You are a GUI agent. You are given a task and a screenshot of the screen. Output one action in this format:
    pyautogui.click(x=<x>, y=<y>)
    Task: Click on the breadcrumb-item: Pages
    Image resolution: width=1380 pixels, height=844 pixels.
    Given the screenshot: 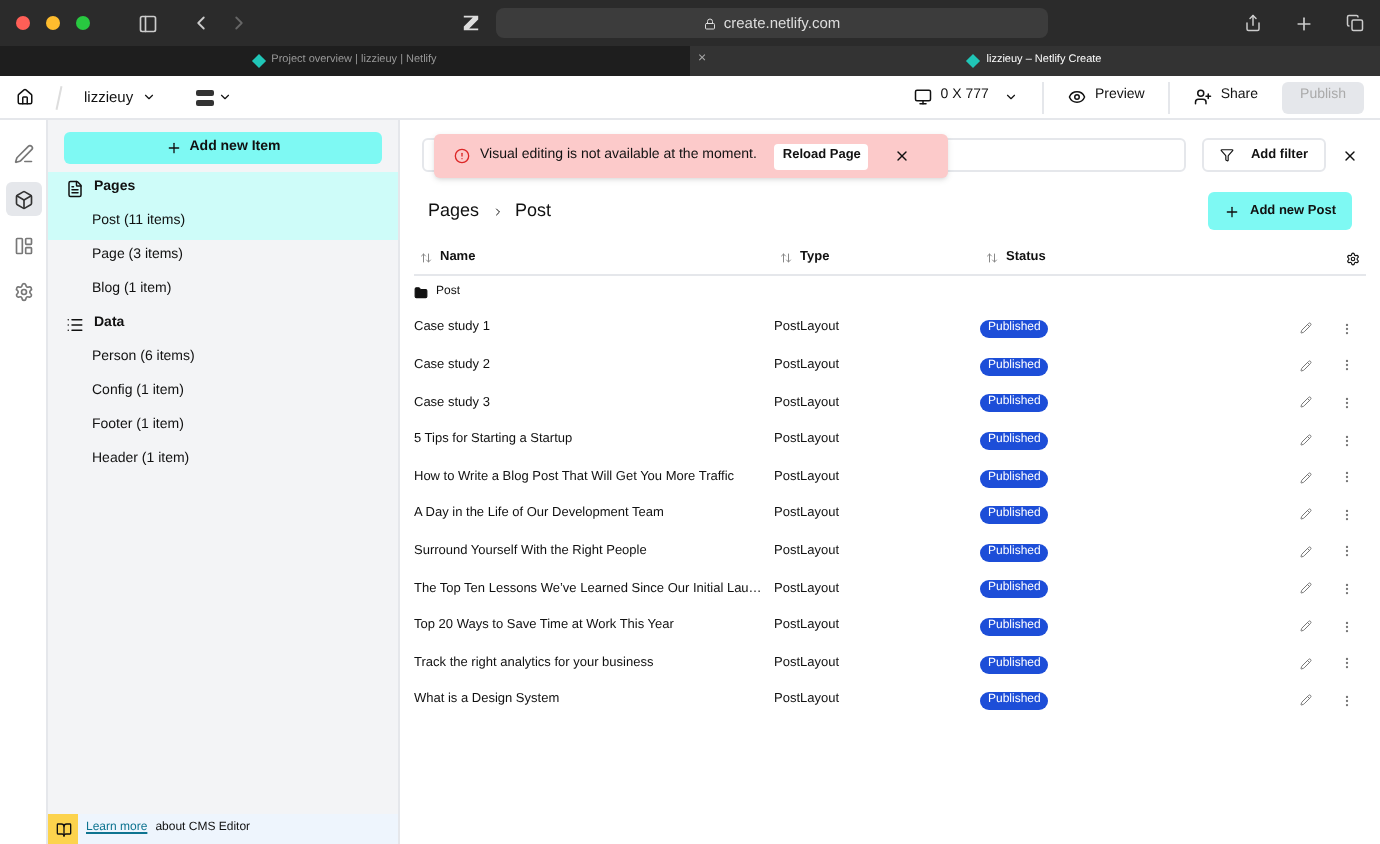 What is the action you would take?
    pyautogui.click(x=454, y=211)
    